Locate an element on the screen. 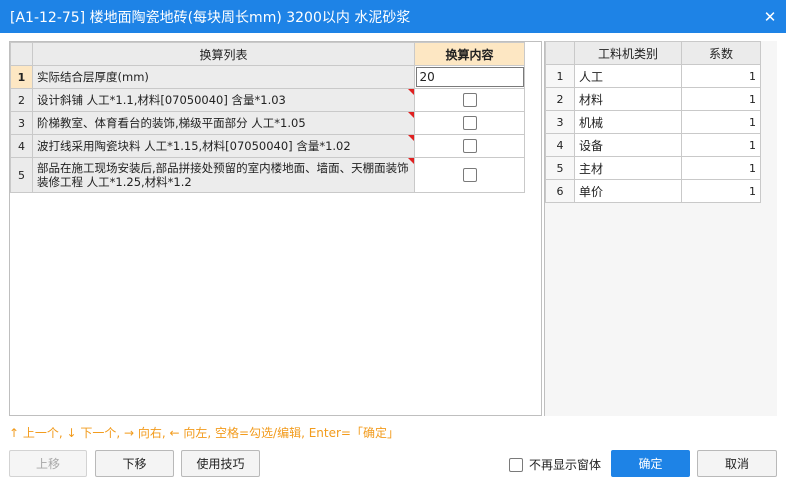 This screenshot has width=786, height=486. table-row: 2 设计斜铺 人工*1.1,材料[07050040] 含量*1.03 is located at coordinates (267, 100).